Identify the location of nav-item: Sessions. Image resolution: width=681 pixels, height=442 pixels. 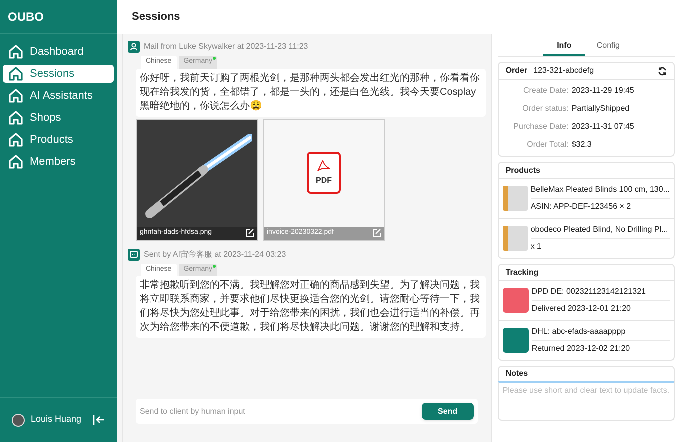
(58, 74).